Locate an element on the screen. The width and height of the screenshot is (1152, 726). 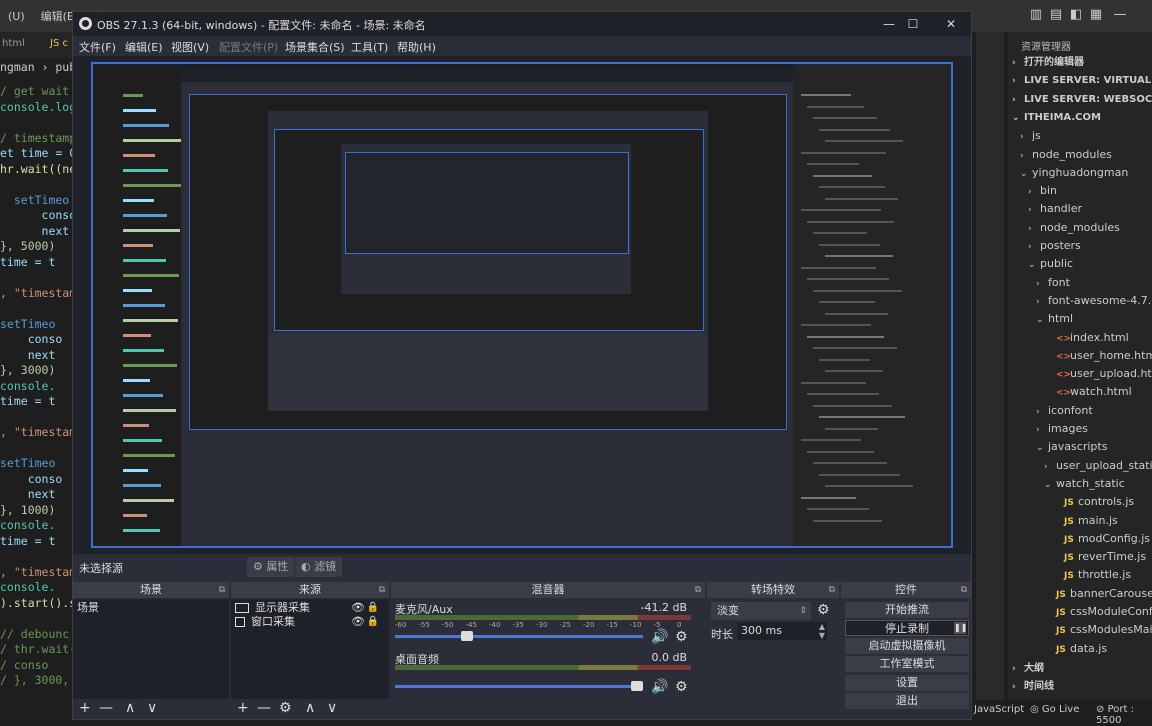
tree-file: JS throttle.js is located at coordinates (1091, 575).